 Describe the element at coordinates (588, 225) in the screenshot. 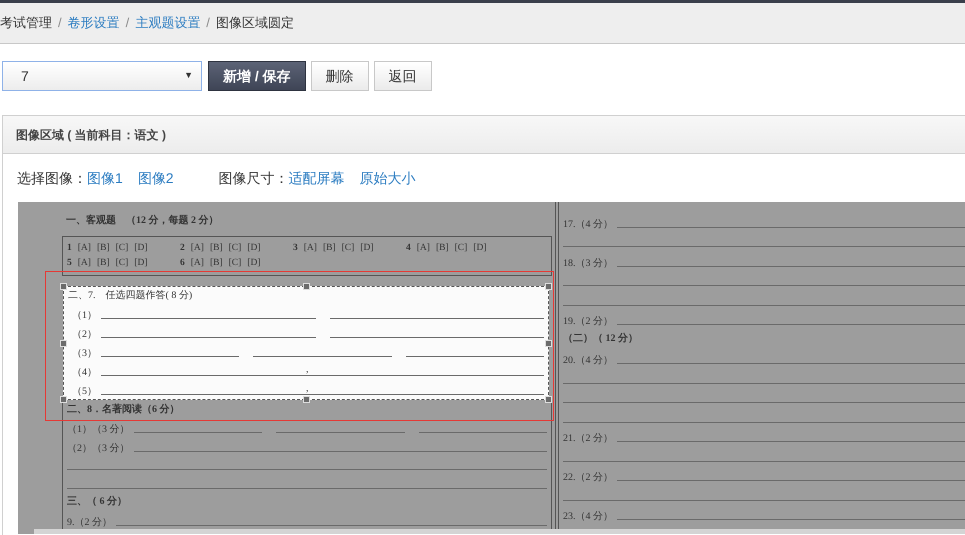

I see `question-label: 17.（4 分）` at that location.